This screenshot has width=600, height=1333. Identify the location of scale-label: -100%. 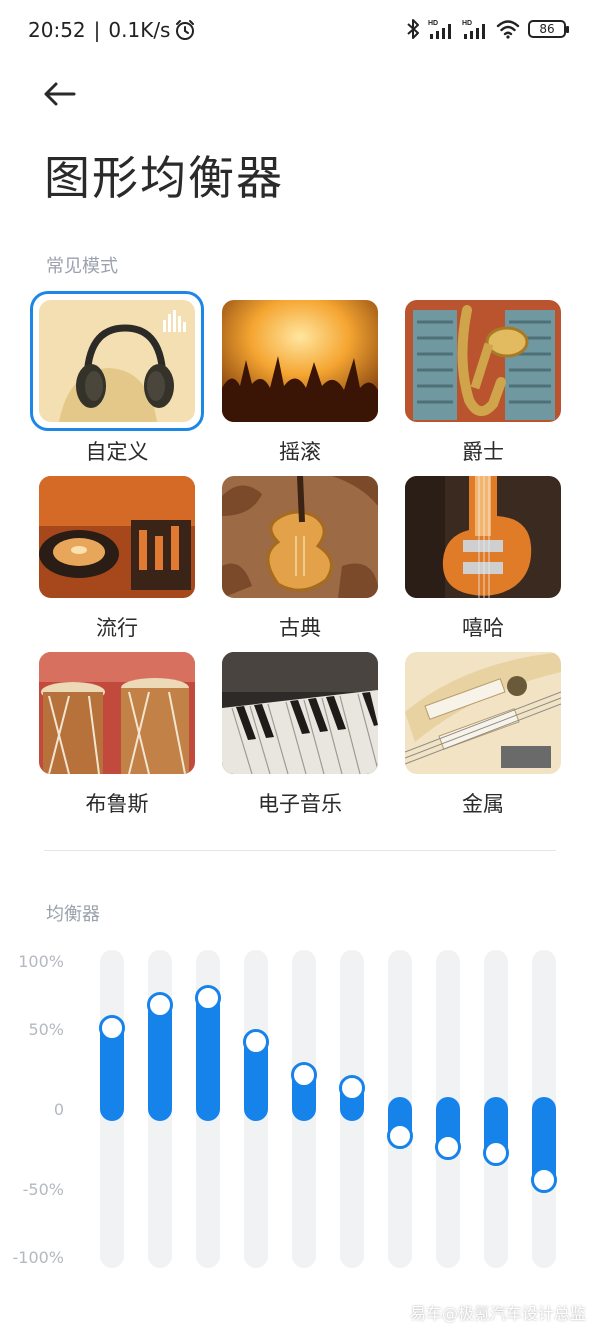
(38, 1257).